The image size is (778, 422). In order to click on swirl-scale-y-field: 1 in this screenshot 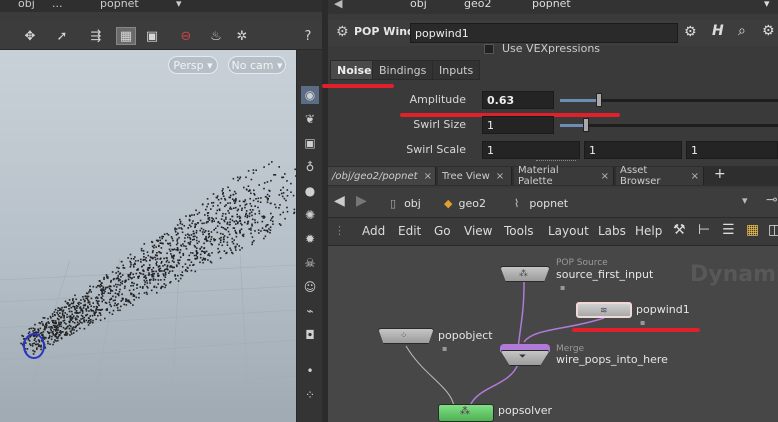, I will do `click(633, 150)`.